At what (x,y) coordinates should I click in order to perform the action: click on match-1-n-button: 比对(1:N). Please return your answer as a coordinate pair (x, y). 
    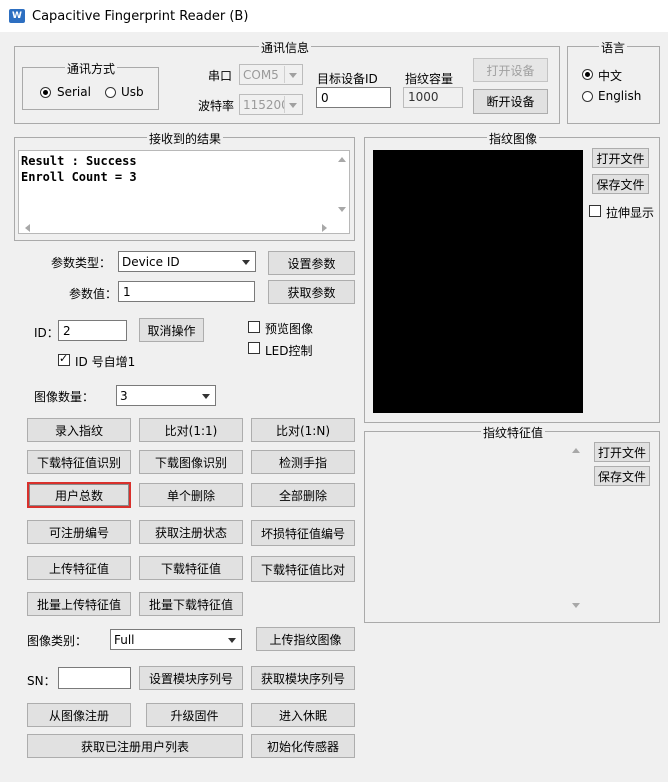
    Looking at the image, I should click on (303, 430).